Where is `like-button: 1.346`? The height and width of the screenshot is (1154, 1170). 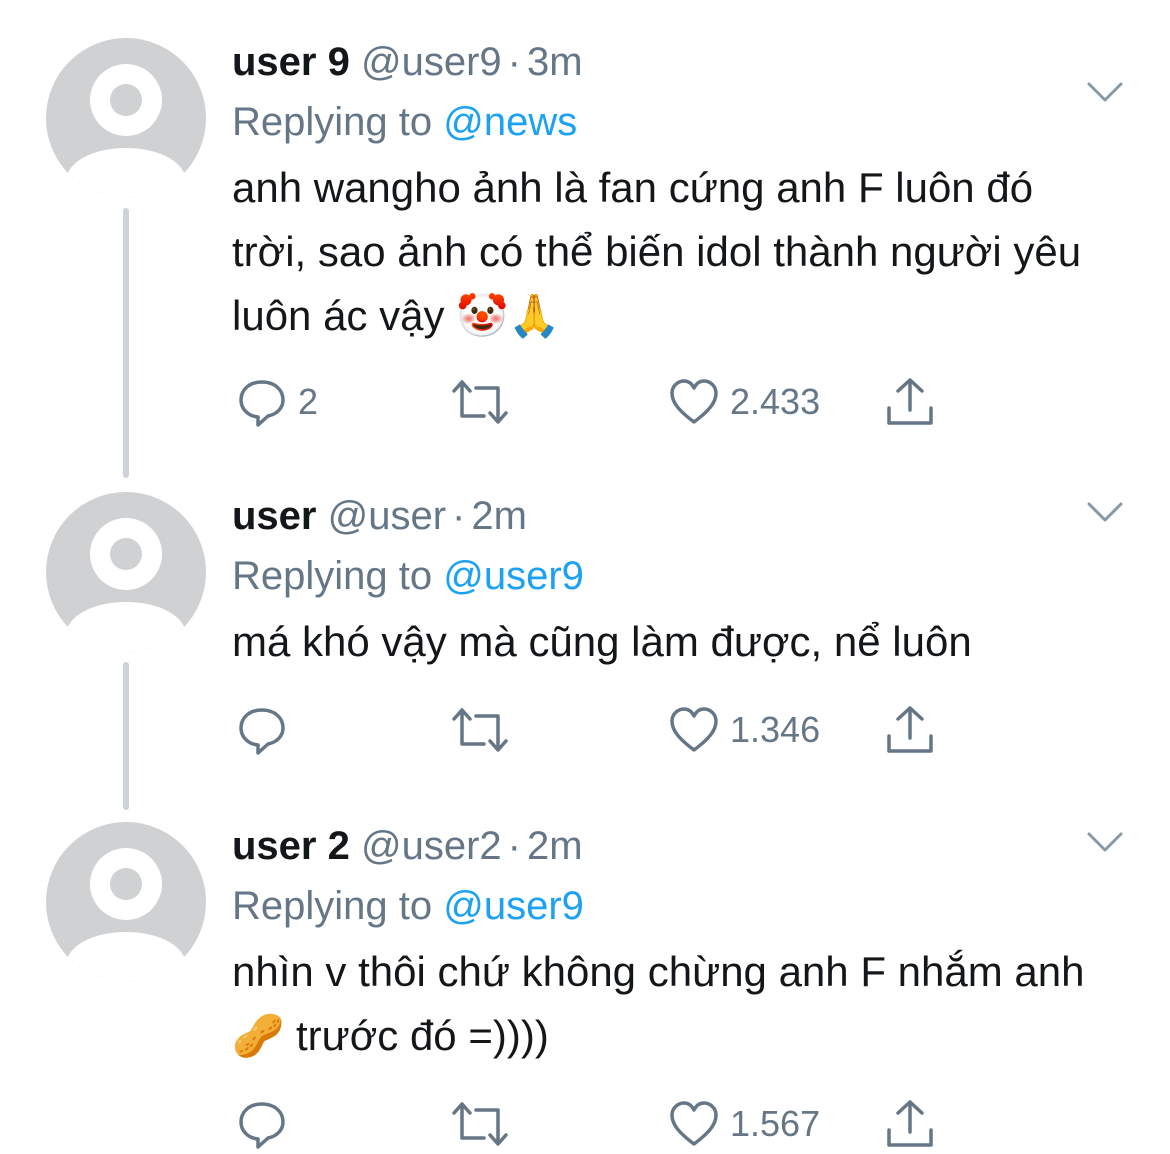 like-button: 1.346 is located at coordinates (744, 730).